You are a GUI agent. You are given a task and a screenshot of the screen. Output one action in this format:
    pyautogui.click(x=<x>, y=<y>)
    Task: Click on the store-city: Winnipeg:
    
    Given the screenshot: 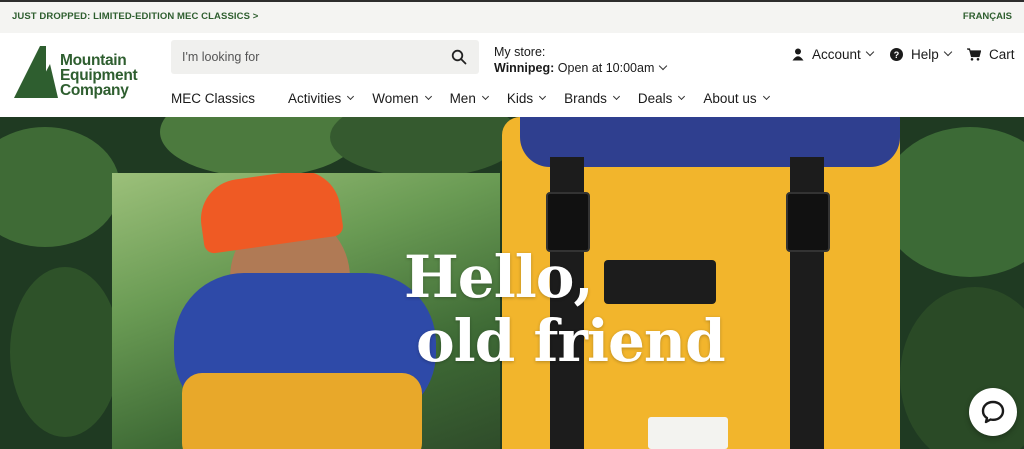 What is the action you would take?
    pyautogui.click(x=524, y=68)
    